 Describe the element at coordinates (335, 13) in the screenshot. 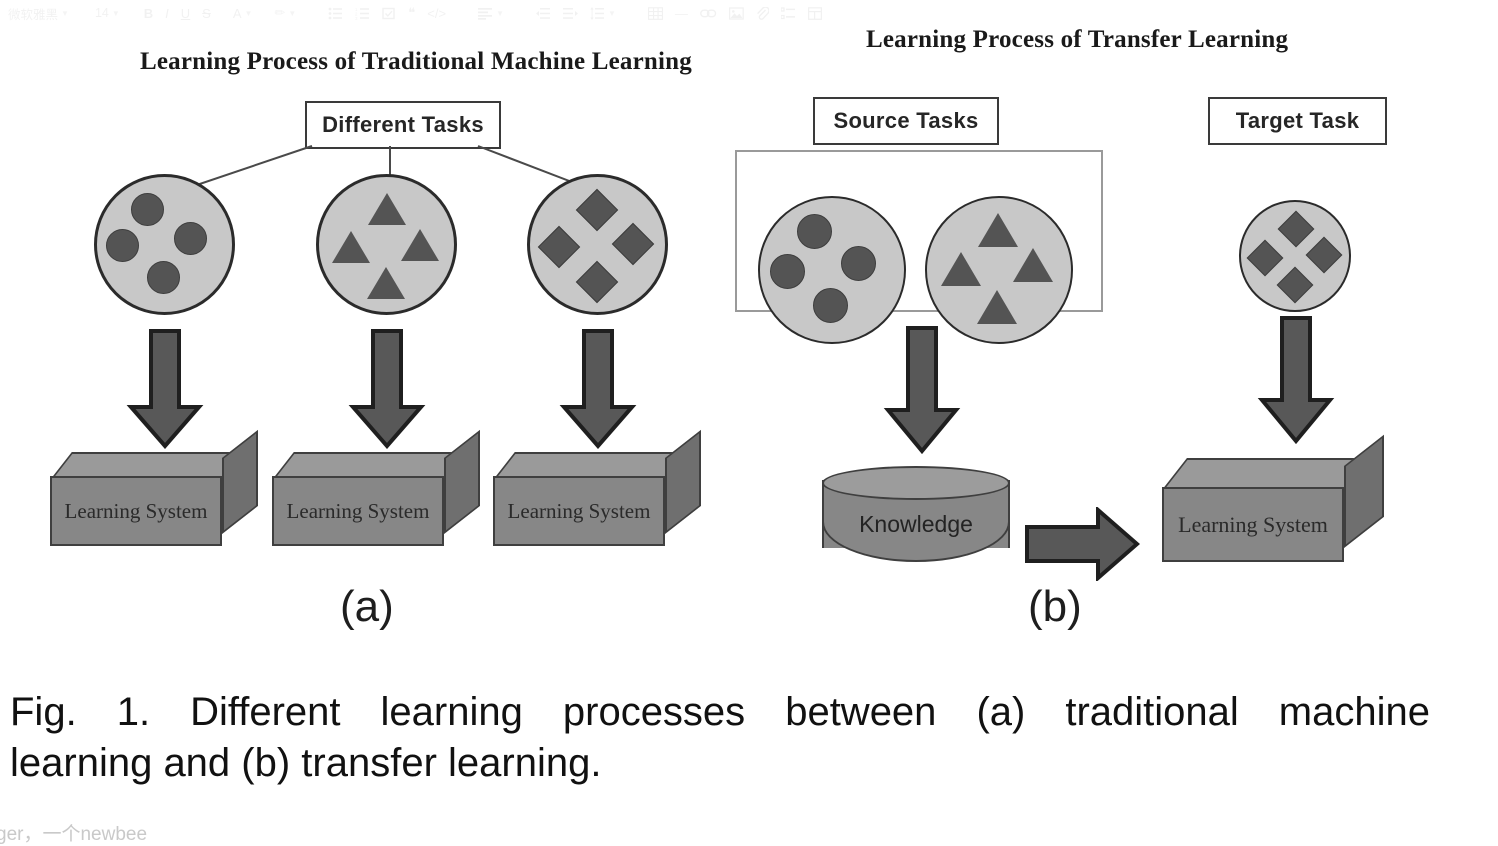

I see `bulleted-list-icon` at that location.